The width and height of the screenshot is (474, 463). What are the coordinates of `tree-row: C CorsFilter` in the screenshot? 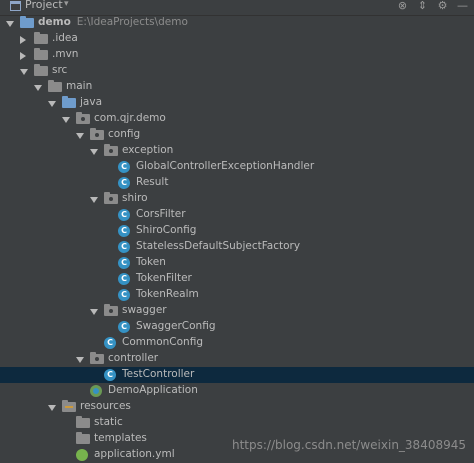 It's located at (237, 215).